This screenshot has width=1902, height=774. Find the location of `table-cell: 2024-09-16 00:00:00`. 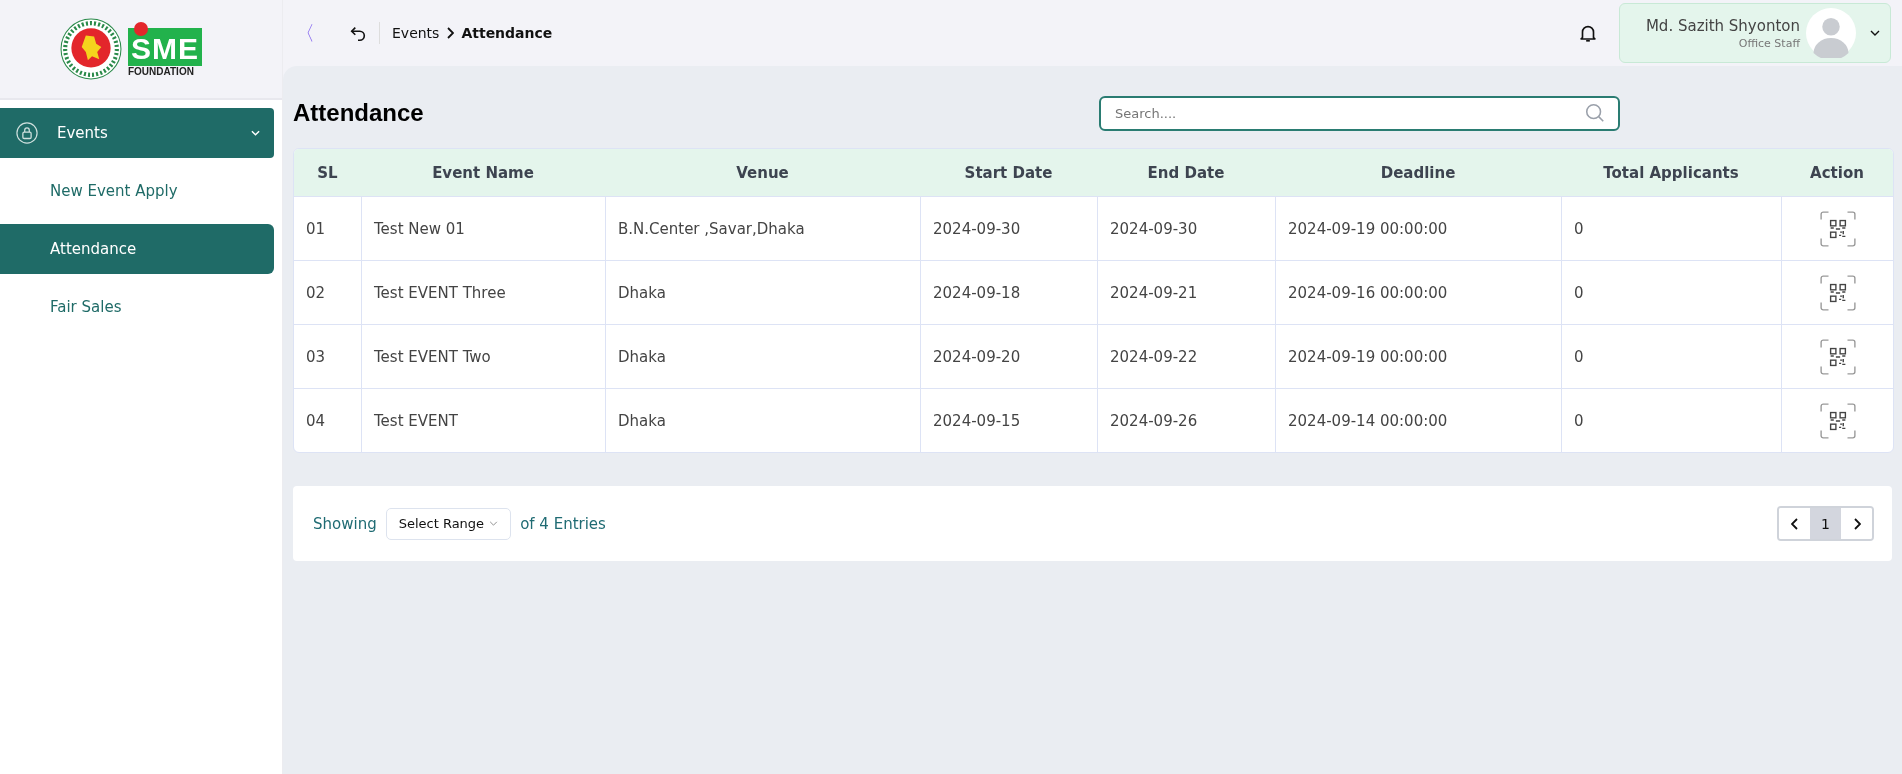

table-cell: 2024-09-16 00:00:00 is located at coordinates (1418, 292).